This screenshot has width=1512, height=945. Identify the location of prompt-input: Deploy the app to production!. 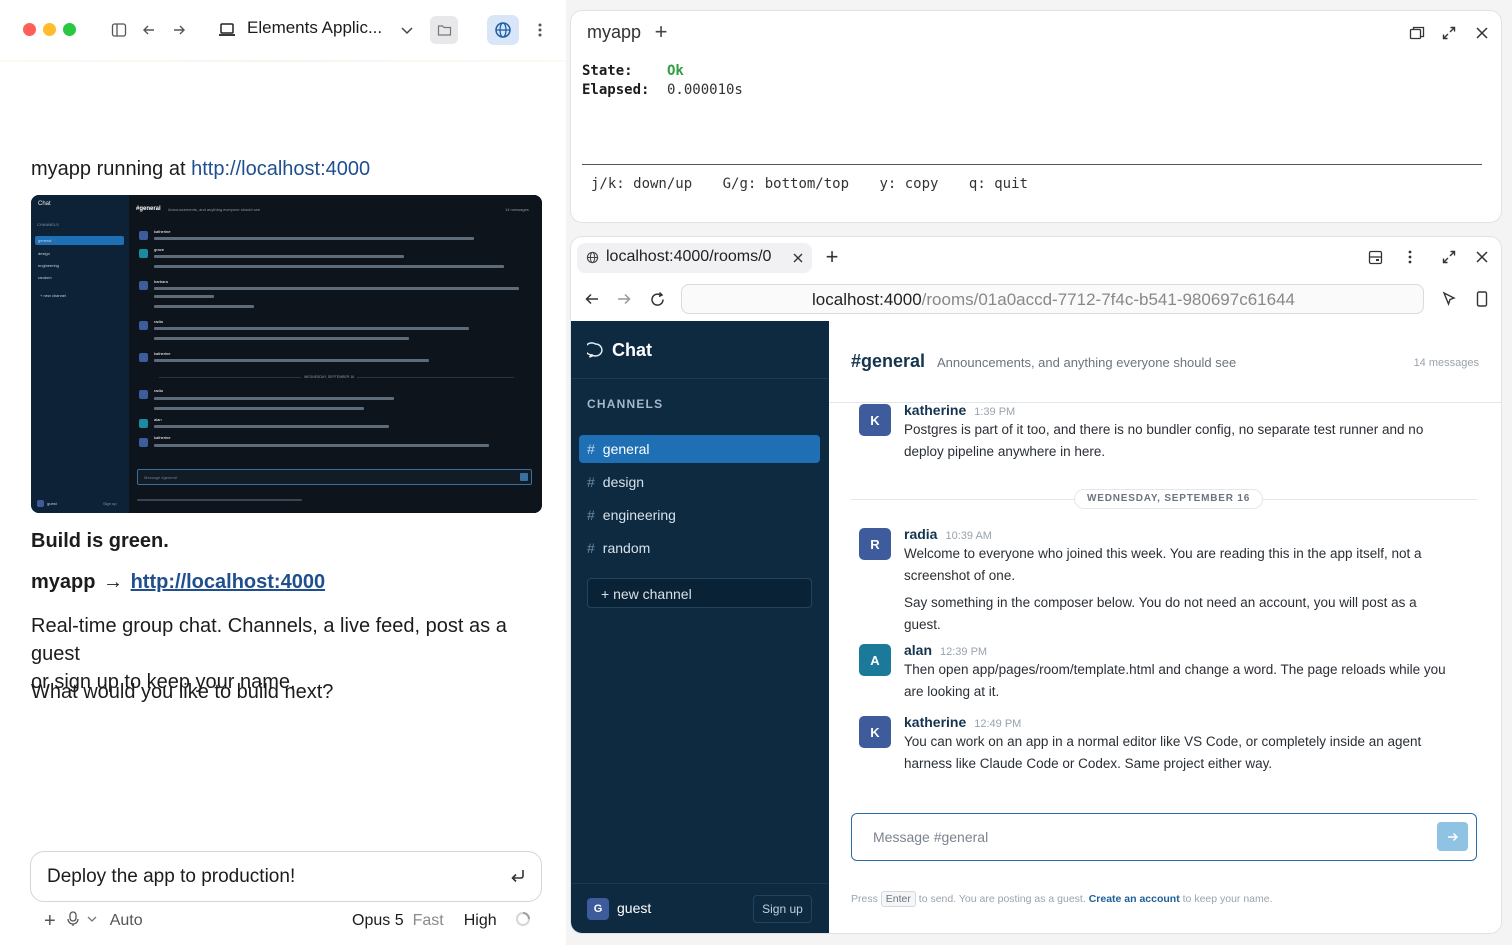
(171, 877).